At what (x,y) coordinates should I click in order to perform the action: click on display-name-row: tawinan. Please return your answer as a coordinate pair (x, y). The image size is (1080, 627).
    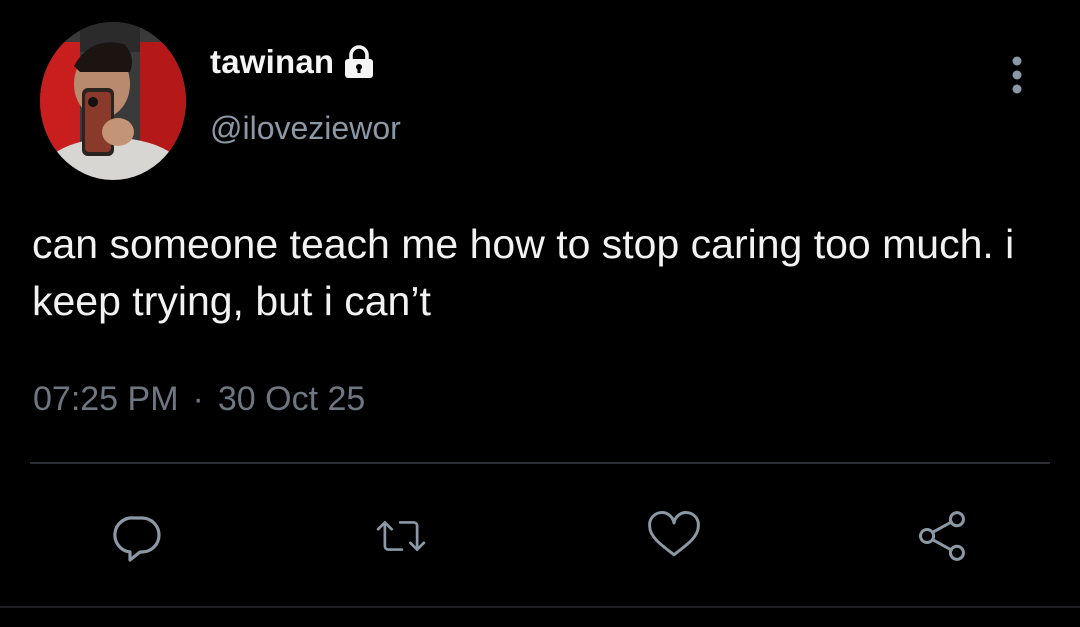
    Looking at the image, I should click on (293, 62).